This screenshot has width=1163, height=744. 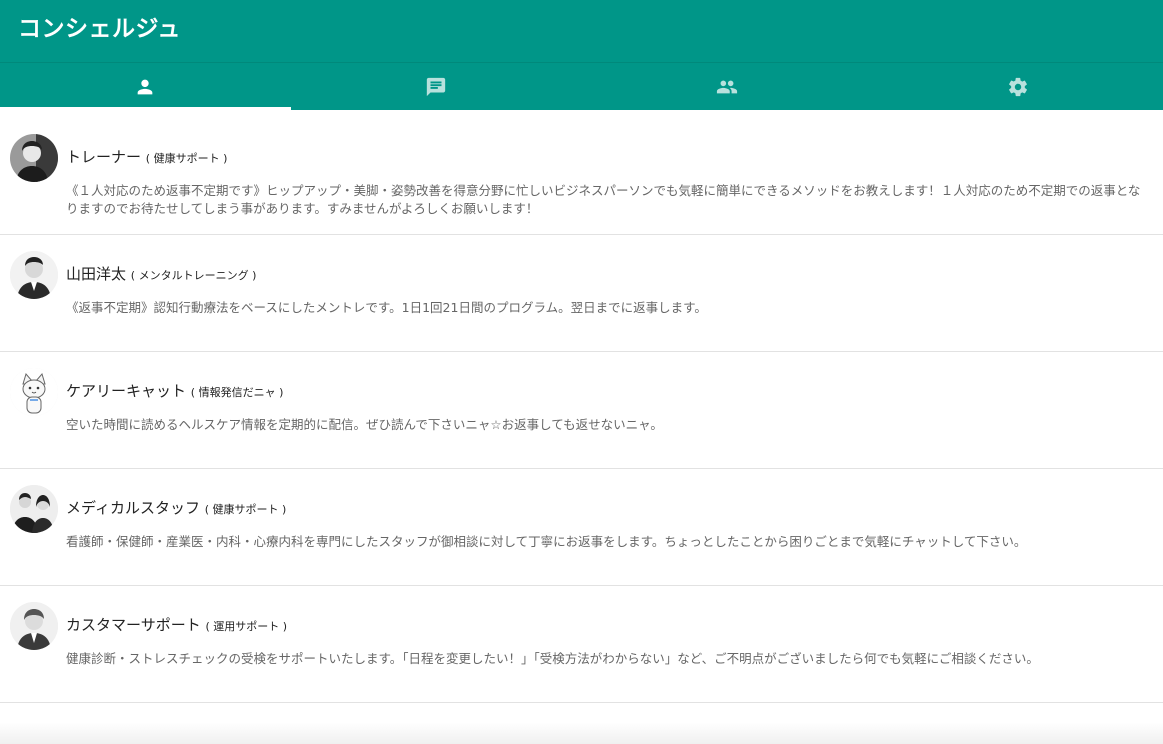 I want to click on gear-icon, so click(x=1018, y=87).